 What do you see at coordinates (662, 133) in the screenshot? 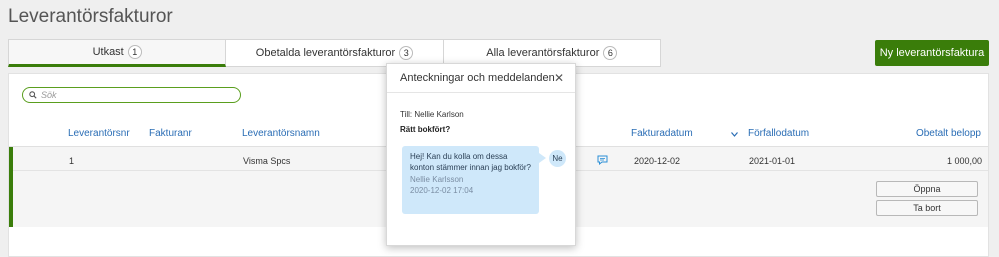
I see `column-header-invoice-date: Fakturadatum` at bounding box center [662, 133].